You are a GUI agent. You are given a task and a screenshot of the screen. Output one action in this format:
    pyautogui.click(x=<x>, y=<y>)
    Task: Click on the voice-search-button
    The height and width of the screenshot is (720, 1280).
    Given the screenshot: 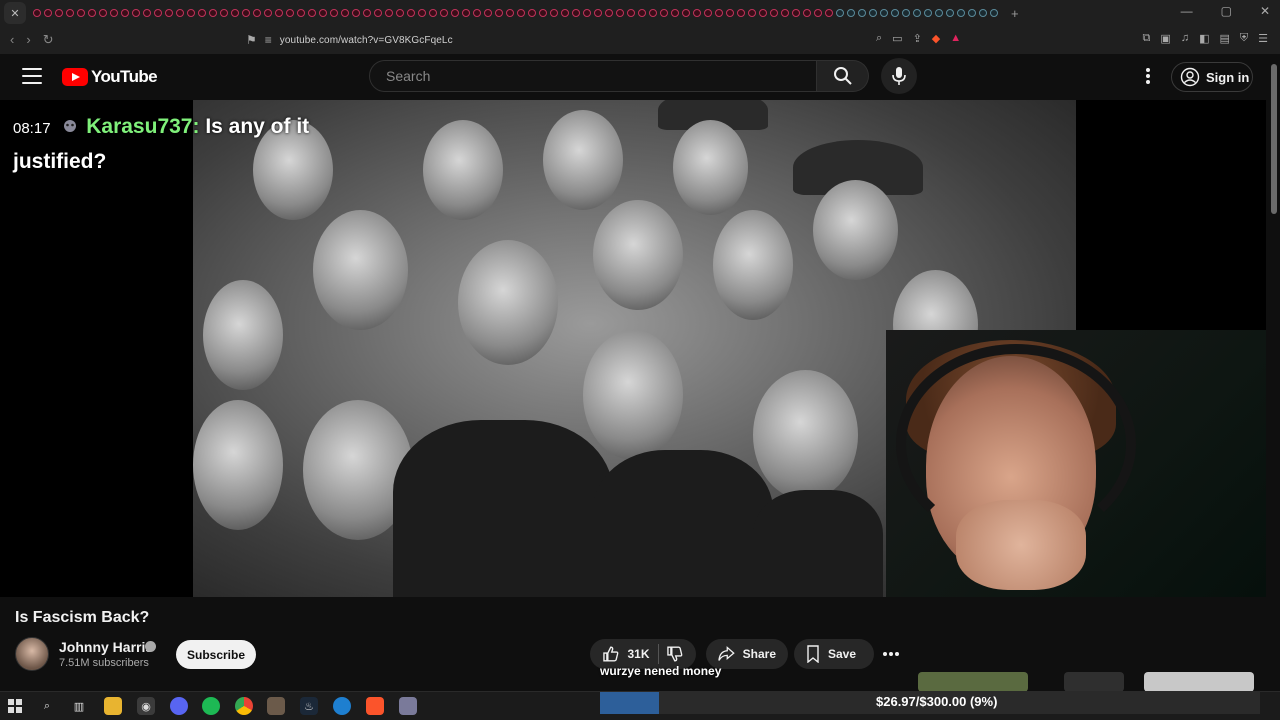 What is the action you would take?
    pyautogui.click(x=899, y=76)
    